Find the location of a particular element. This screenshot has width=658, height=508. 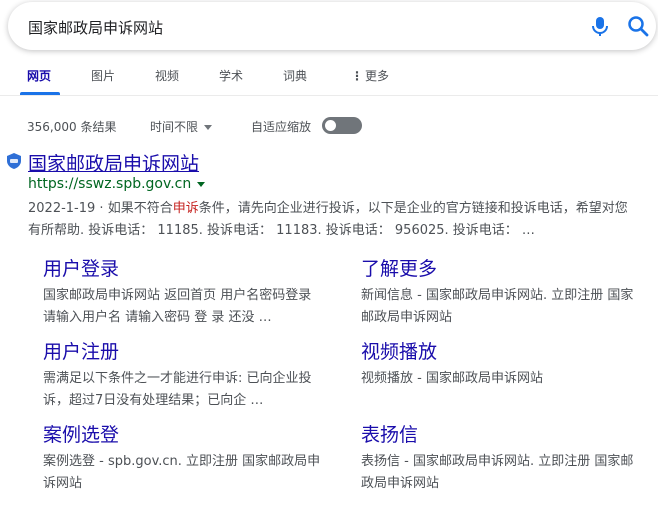

snippet-text-before: 如果不符合 is located at coordinates (140, 208).